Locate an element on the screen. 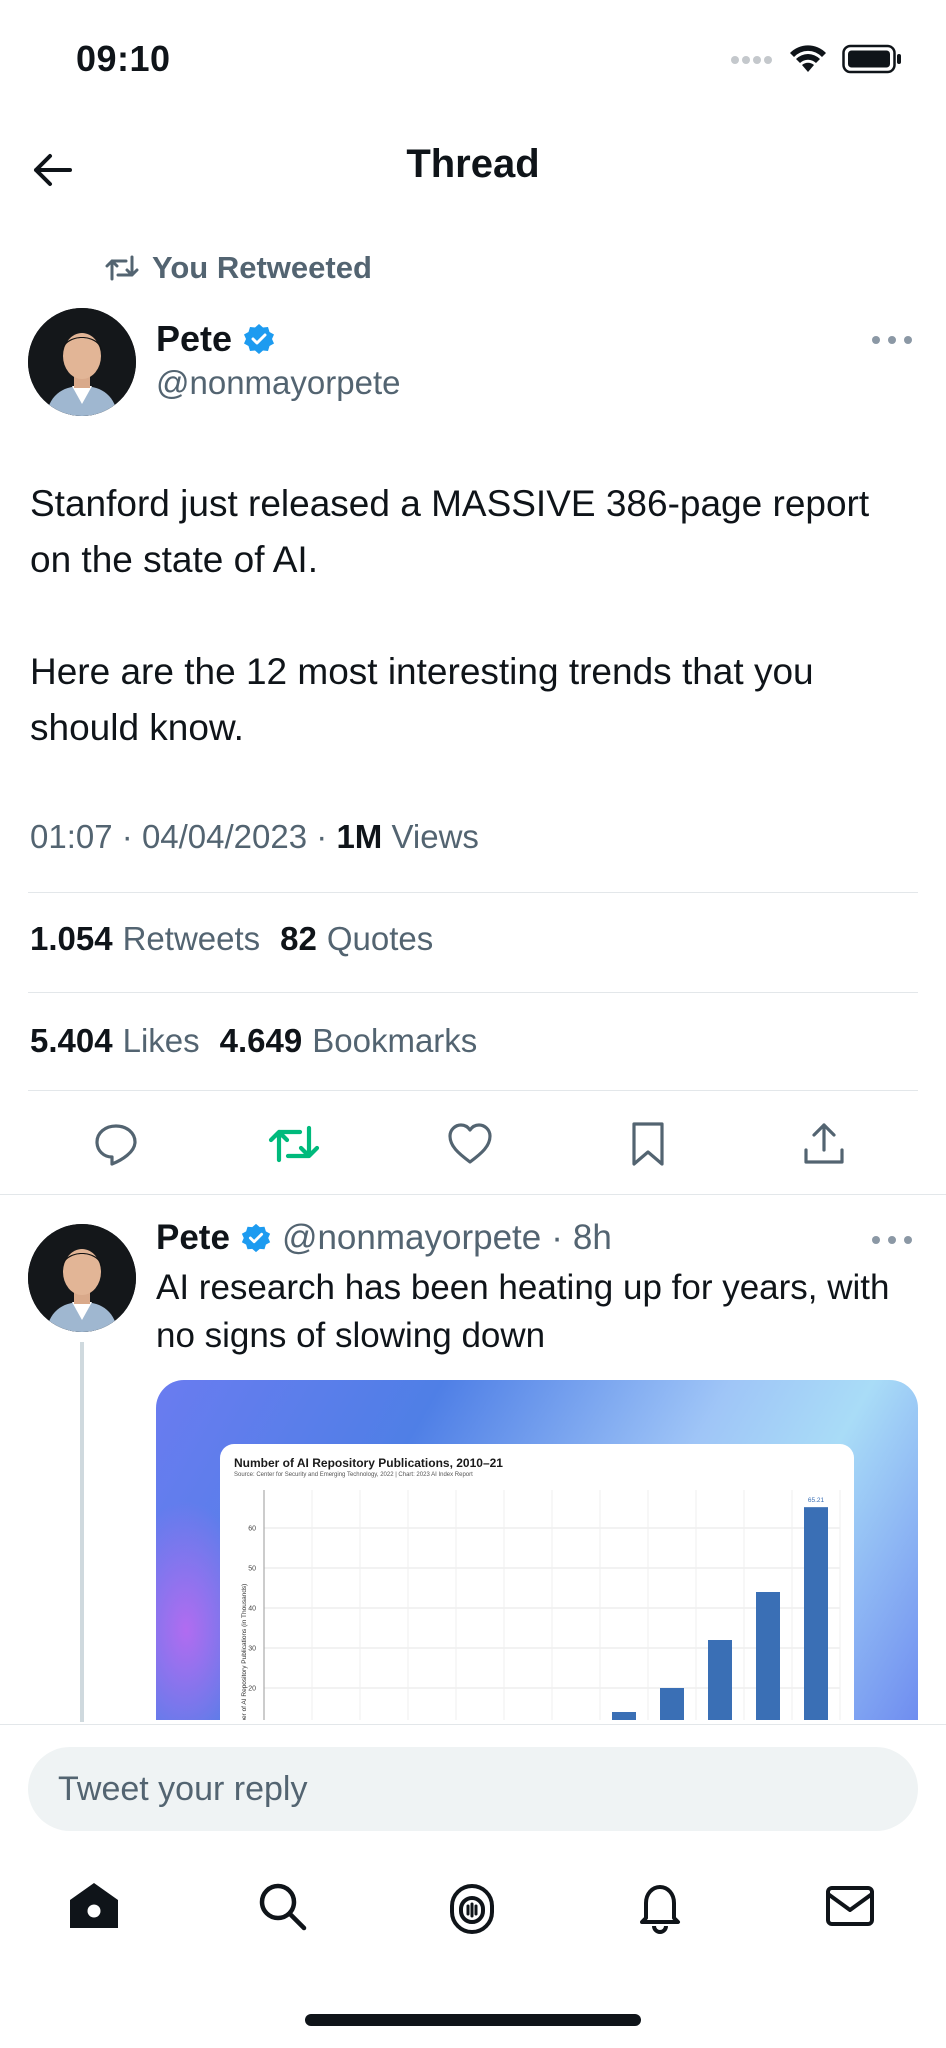  bookmark-button is located at coordinates (648, 1144).